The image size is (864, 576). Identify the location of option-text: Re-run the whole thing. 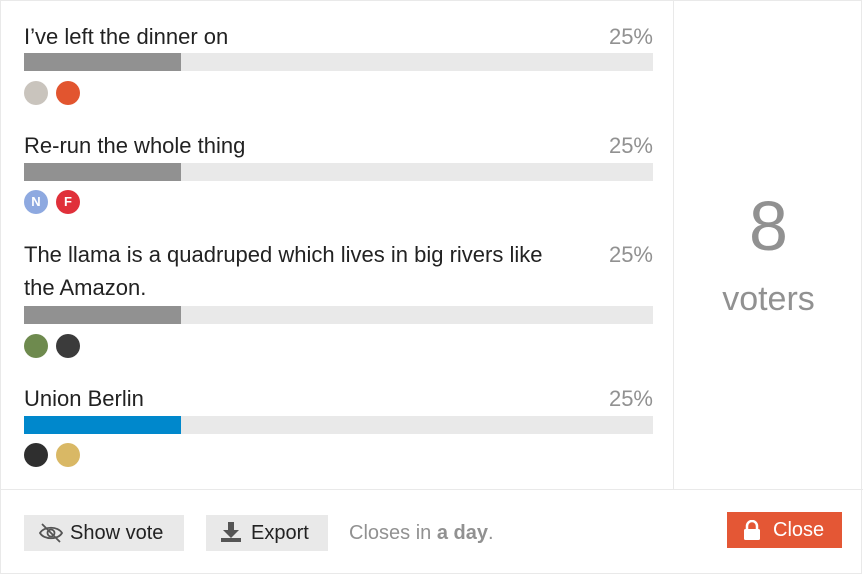
(135, 145).